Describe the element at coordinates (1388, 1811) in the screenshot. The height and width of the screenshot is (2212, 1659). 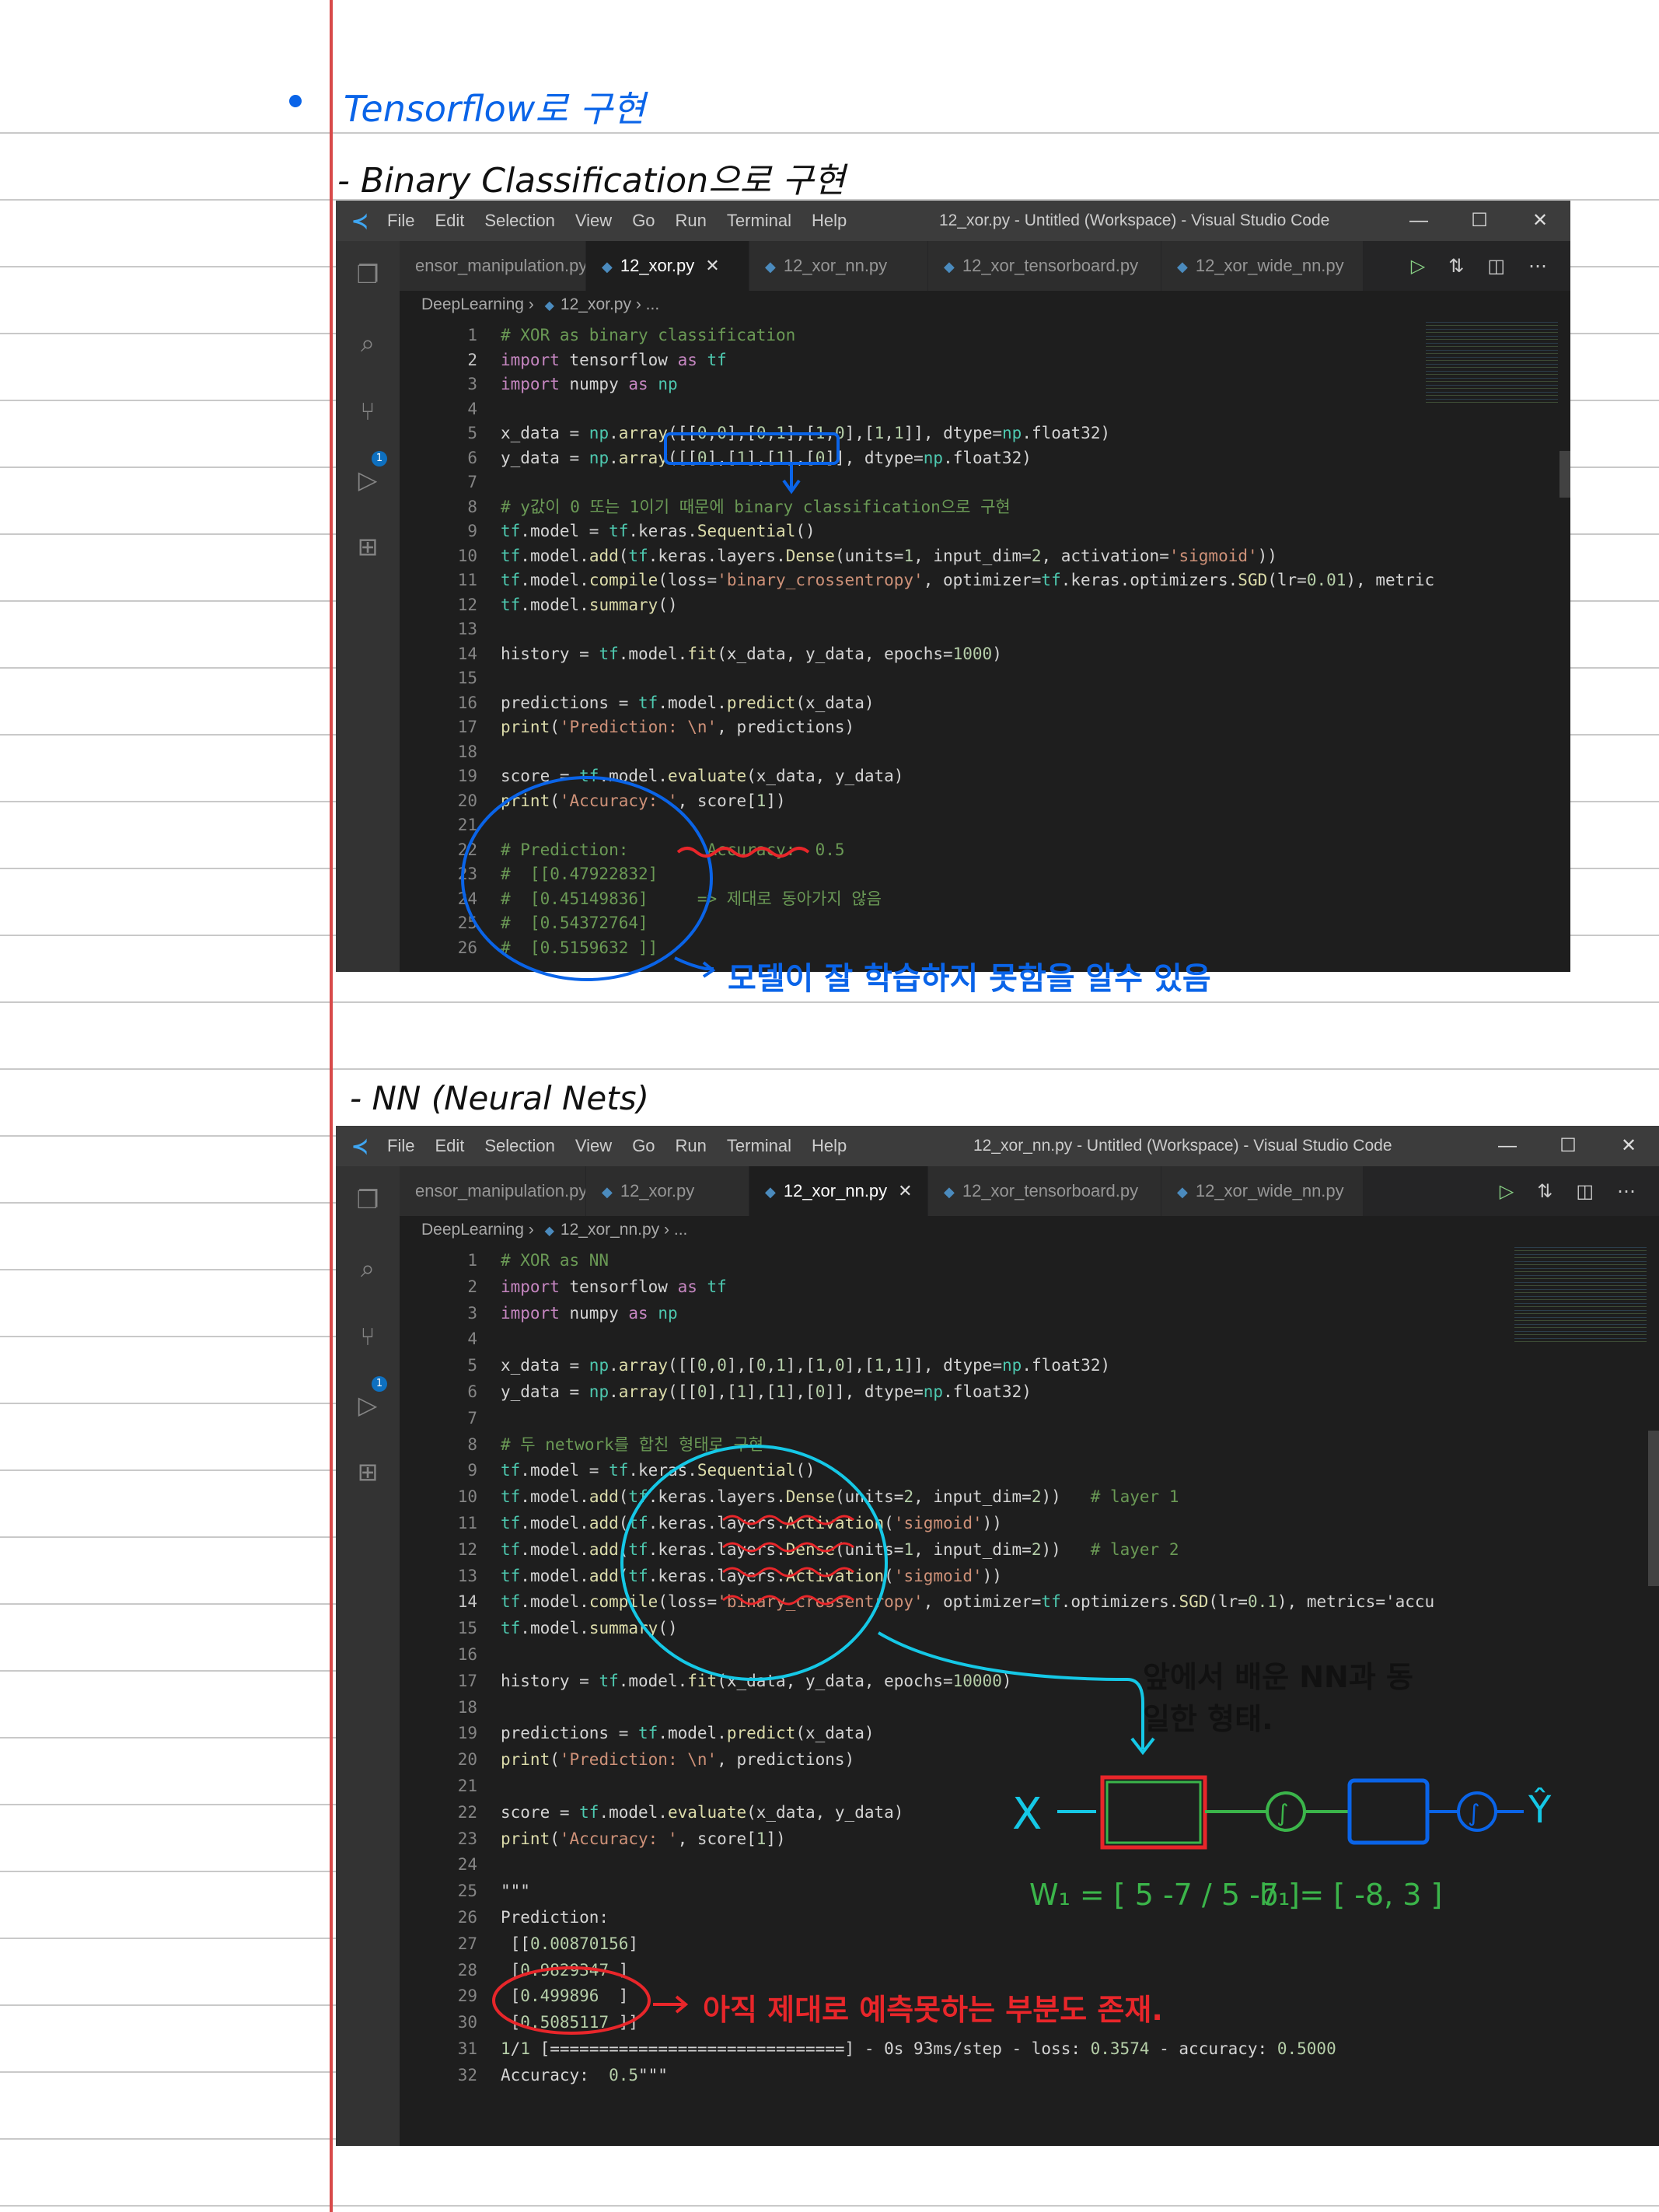
I see `layer2-box` at that location.